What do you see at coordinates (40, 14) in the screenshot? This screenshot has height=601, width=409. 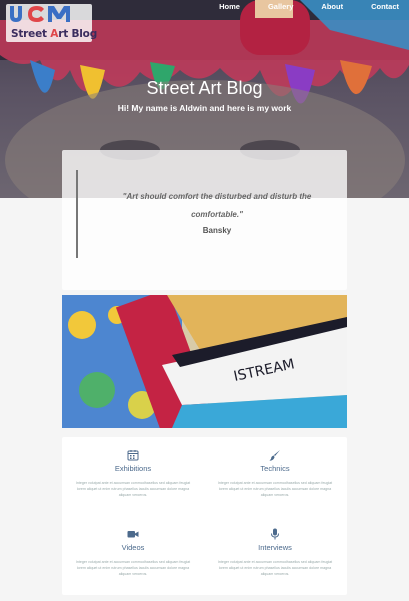 I see `logo-mark-icon` at bounding box center [40, 14].